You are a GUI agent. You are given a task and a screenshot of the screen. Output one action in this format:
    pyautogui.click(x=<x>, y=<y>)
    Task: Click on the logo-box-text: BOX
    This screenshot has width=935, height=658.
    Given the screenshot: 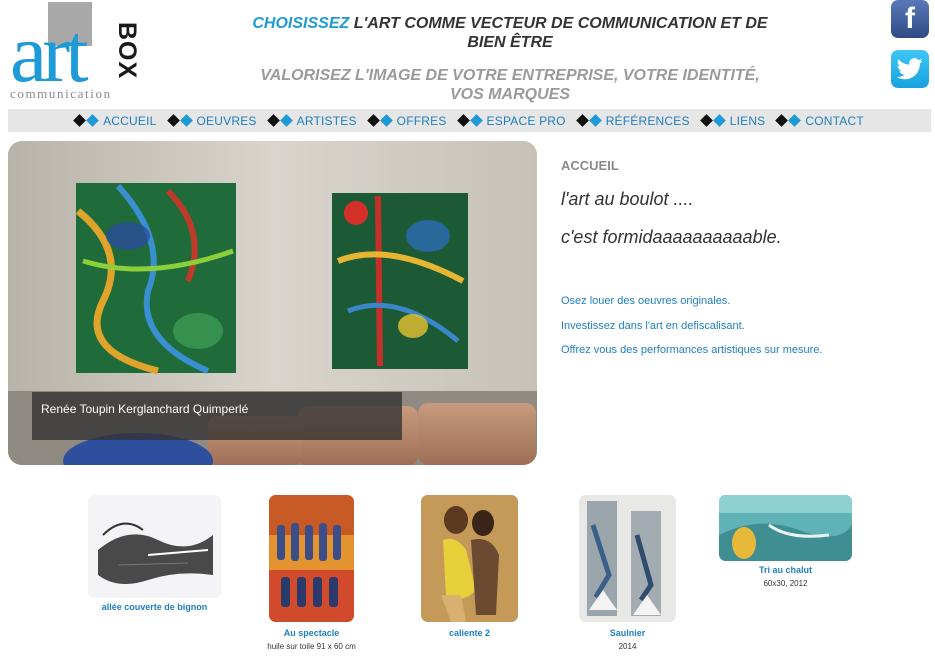 What is the action you would take?
    pyautogui.click(x=127, y=51)
    